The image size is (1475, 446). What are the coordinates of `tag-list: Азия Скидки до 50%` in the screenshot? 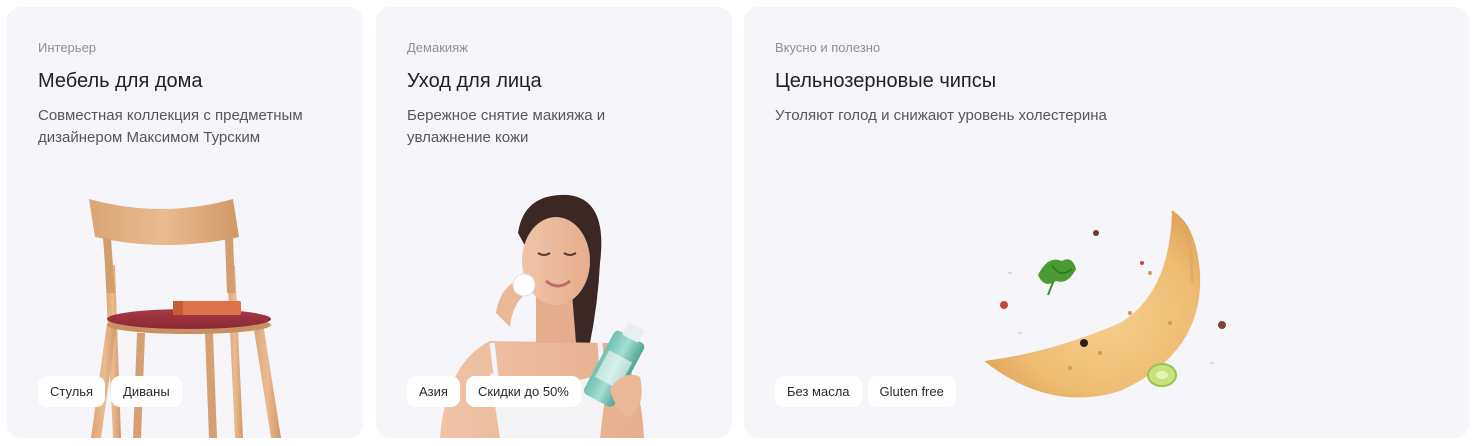 It's located at (494, 391).